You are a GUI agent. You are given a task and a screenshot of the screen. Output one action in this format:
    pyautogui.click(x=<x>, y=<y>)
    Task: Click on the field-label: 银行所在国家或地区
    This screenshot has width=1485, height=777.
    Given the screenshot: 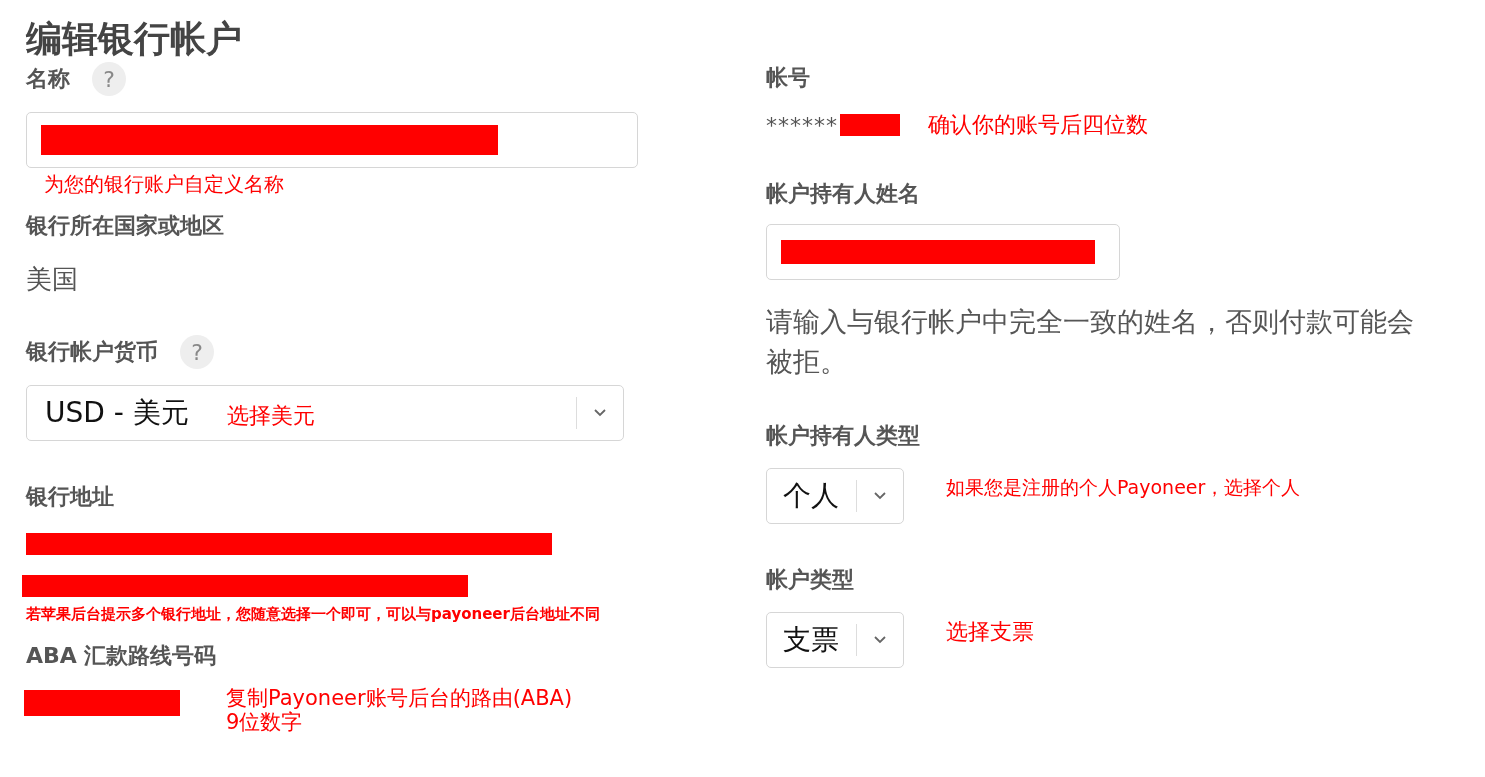 What is the action you would take?
    pyautogui.click(x=125, y=226)
    